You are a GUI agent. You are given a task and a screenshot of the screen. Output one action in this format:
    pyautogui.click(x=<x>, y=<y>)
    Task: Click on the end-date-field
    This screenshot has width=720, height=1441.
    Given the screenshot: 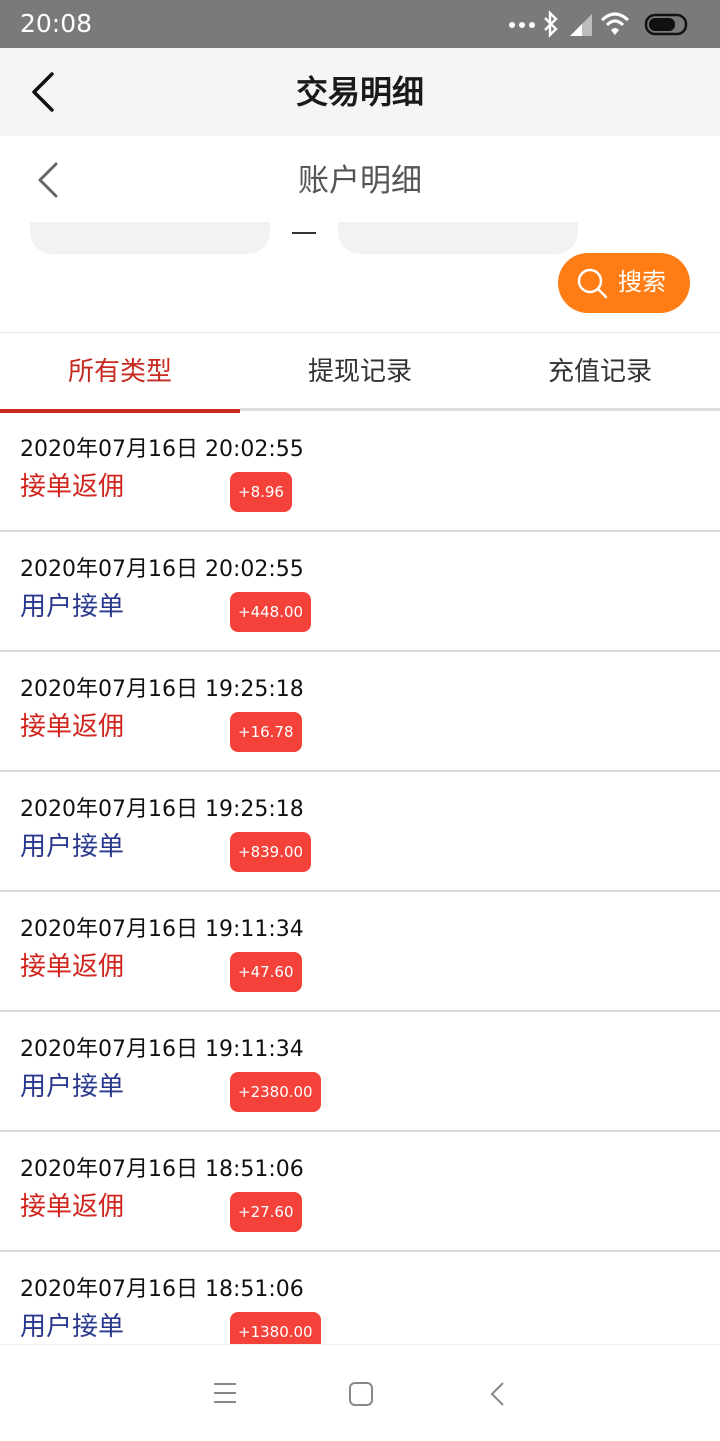 What is the action you would take?
    pyautogui.click(x=458, y=238)
    